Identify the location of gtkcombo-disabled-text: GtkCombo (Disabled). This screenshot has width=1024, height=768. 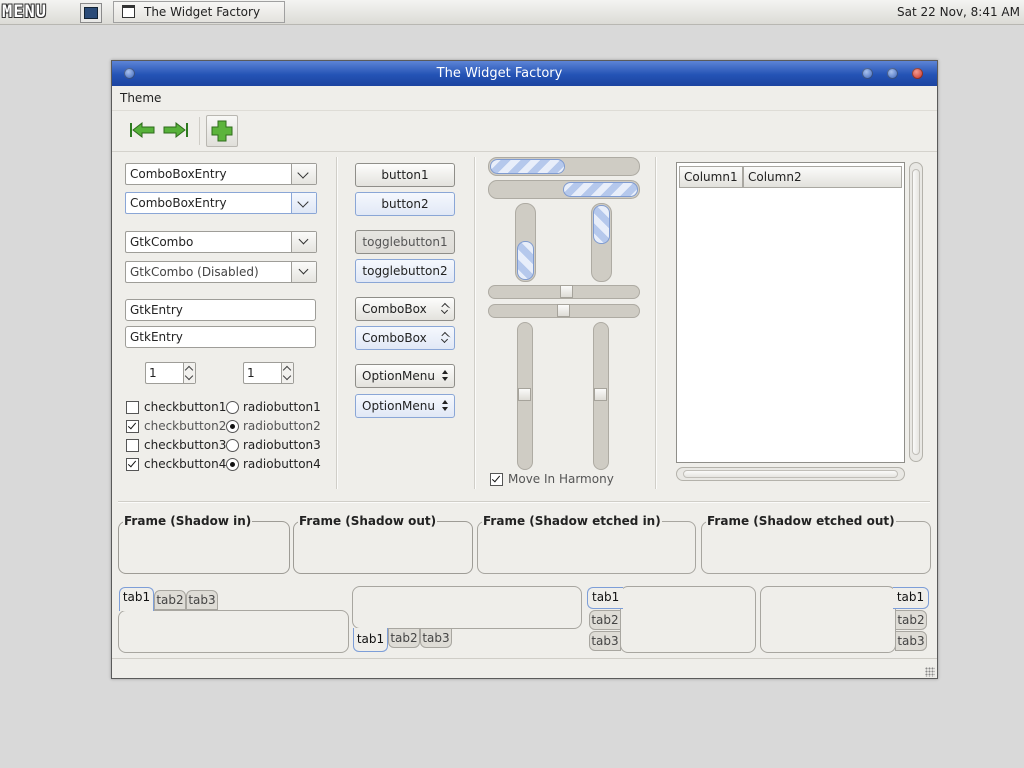
(194, 272).